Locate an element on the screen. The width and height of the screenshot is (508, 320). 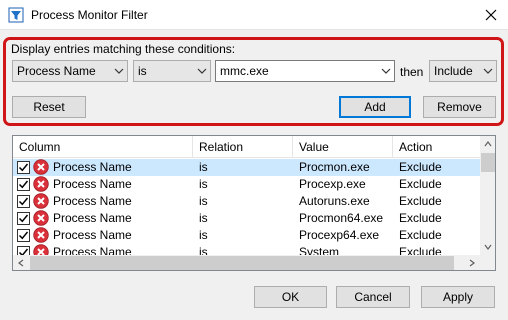
header-action: Action is located at coordinates (436, 147).